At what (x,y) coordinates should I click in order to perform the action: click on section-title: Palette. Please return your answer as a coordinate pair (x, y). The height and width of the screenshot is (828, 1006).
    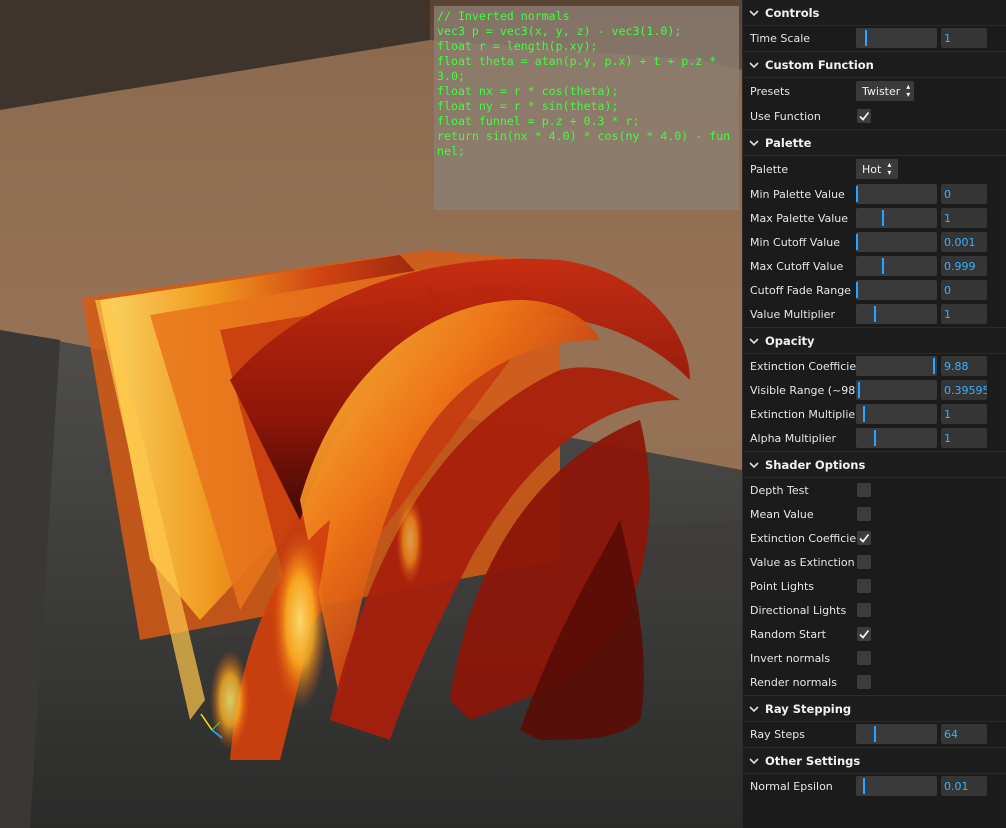
    Looking at the image, I should click on (788, 142).